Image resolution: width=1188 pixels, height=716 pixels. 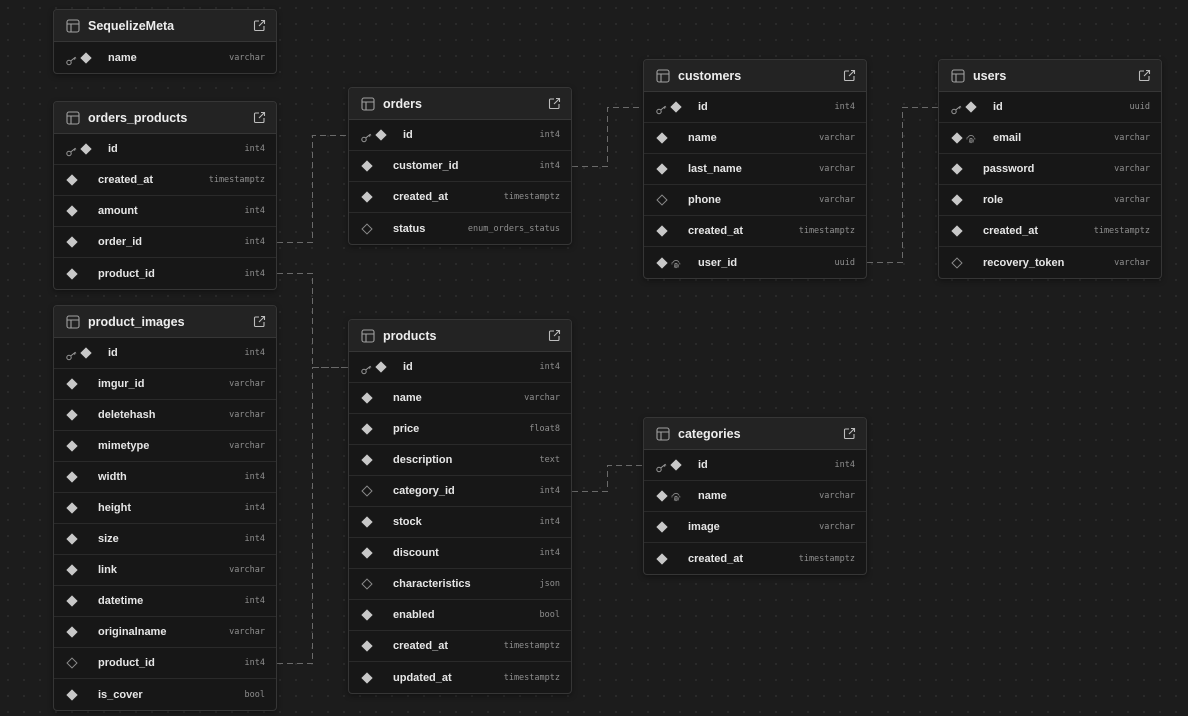 I want to click on column-name: created_at, so click(x=421, y=646).